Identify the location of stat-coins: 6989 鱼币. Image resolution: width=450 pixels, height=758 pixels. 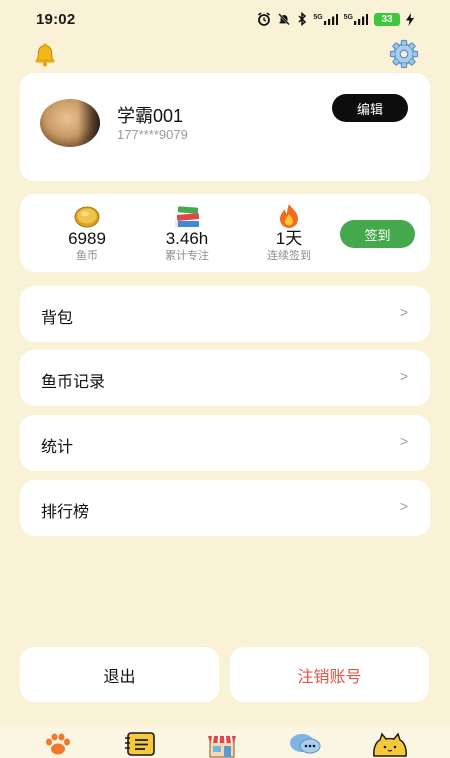
(87, 233).